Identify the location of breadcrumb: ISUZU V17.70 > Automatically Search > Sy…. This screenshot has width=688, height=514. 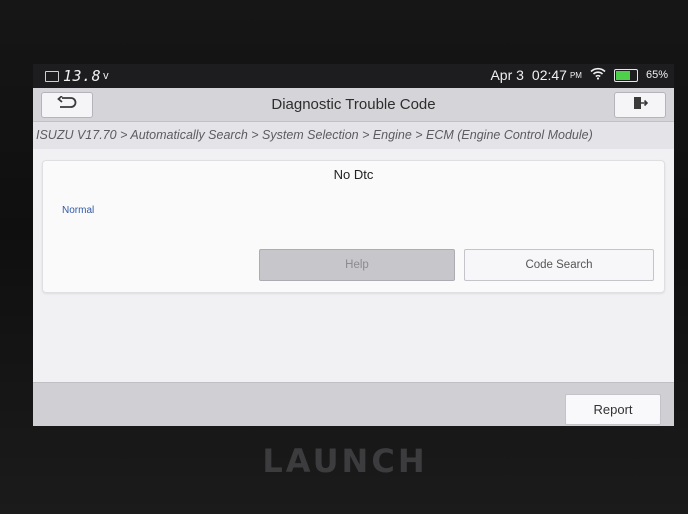
(353, 135).